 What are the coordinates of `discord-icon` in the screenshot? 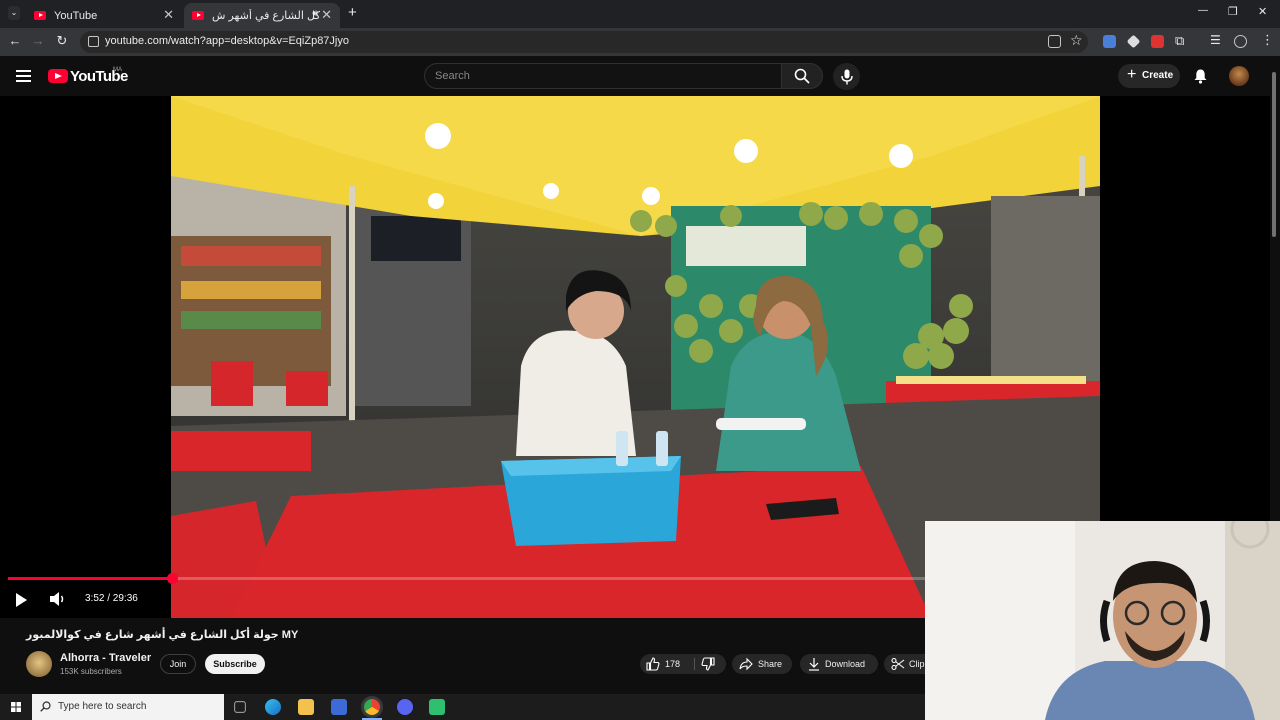 It's located at (405, 707).